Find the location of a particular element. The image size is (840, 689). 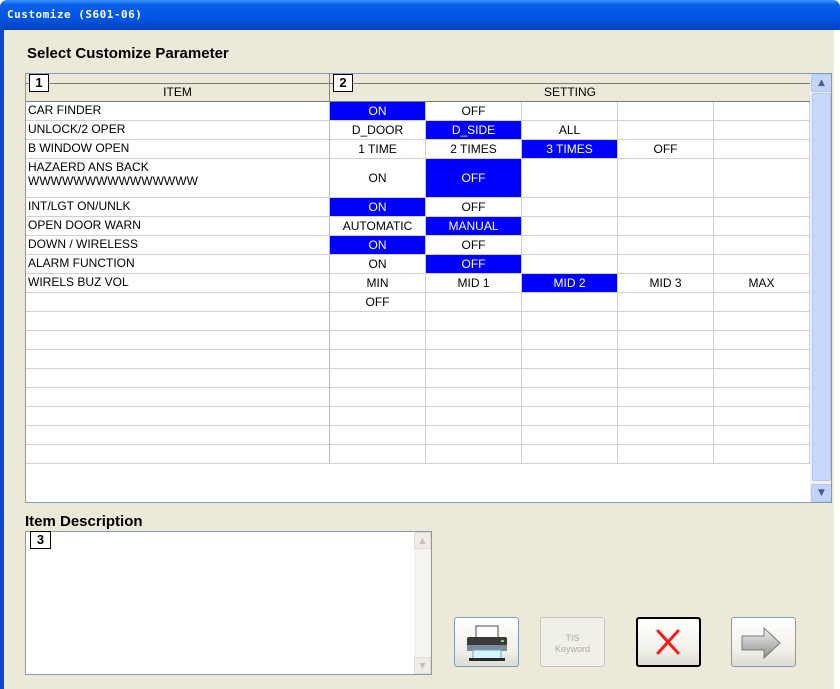

next-button is located at coordinates (763, 642).